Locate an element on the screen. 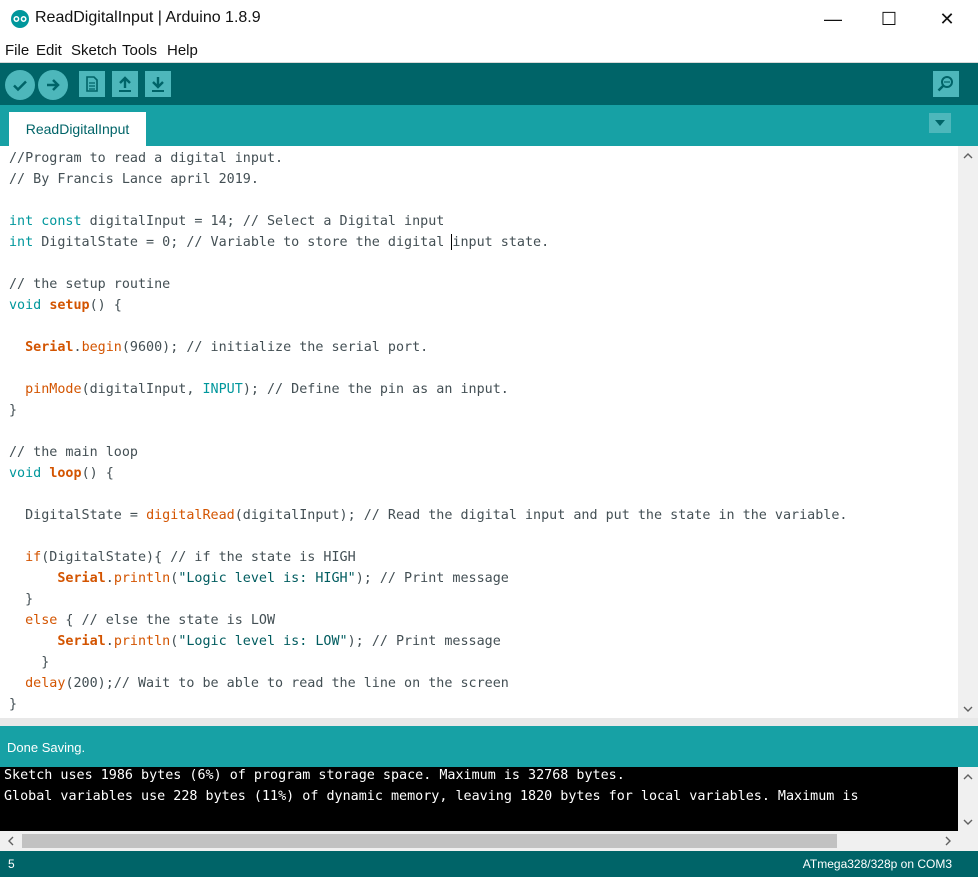 This screenshot has height=877, width=978. menu-tools: Tools is located at coordinates (139, 50).